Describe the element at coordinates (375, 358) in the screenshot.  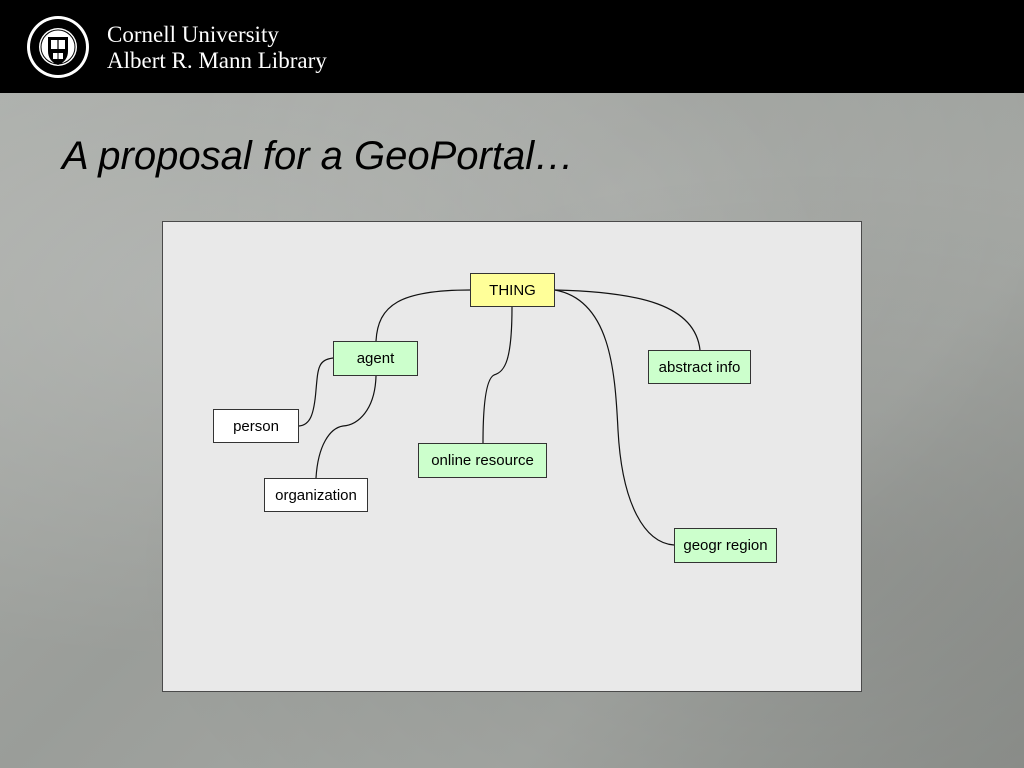
I see `node-agent: agent` at that location.